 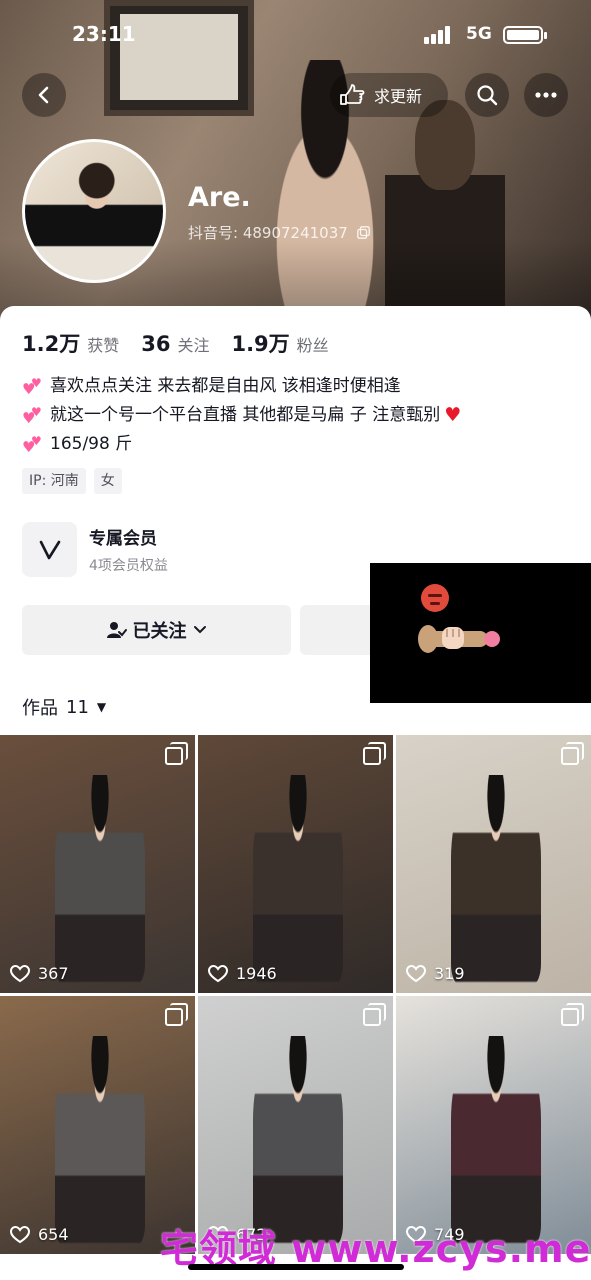 I want to click on video-likes: 1946, so click(x=242, y=973).